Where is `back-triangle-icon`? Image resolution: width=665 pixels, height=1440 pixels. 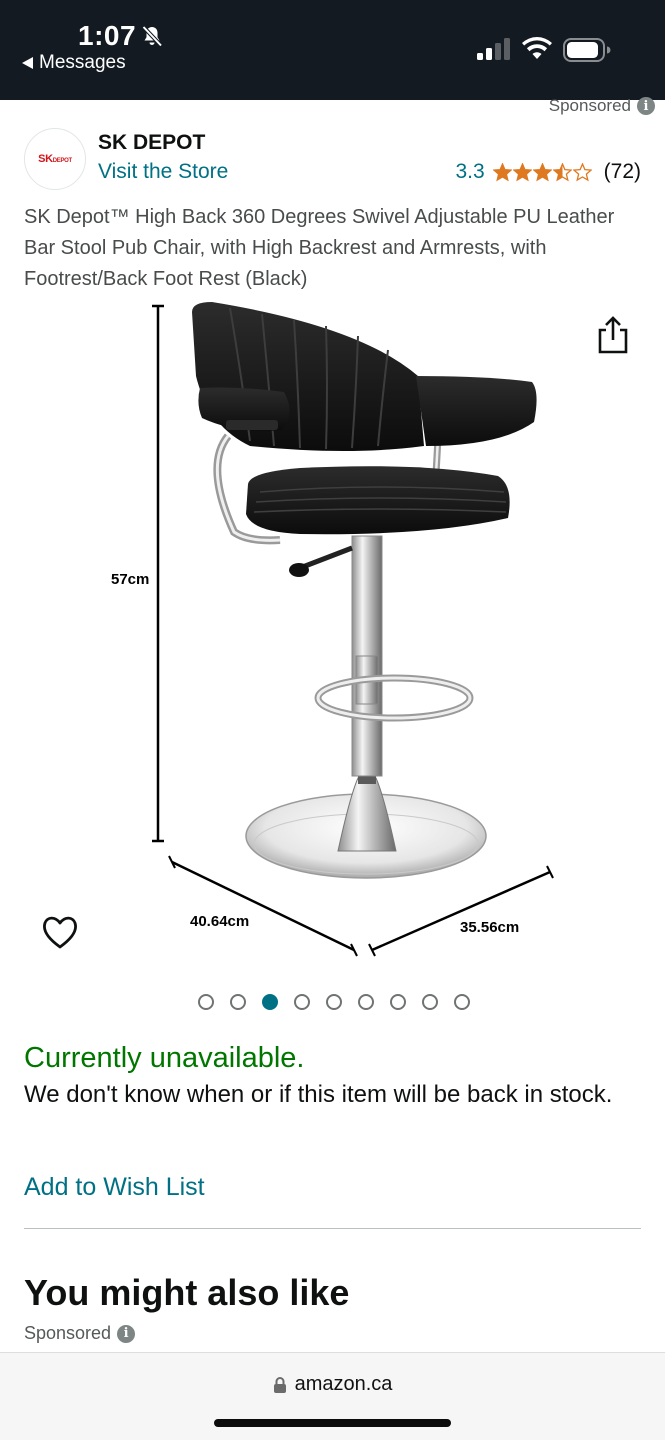 back-triangle-icon is located at coordinates (27, 63).